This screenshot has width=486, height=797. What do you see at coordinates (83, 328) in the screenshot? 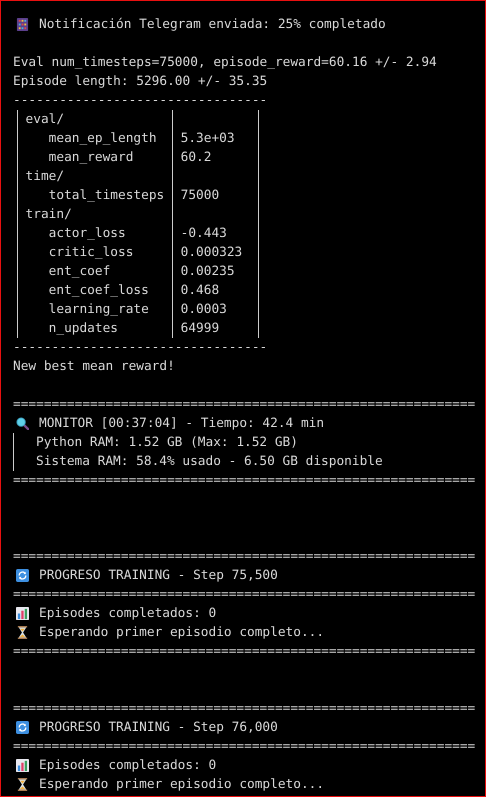
I see `metric-name: n_updates` at bounding box center [83, 328].